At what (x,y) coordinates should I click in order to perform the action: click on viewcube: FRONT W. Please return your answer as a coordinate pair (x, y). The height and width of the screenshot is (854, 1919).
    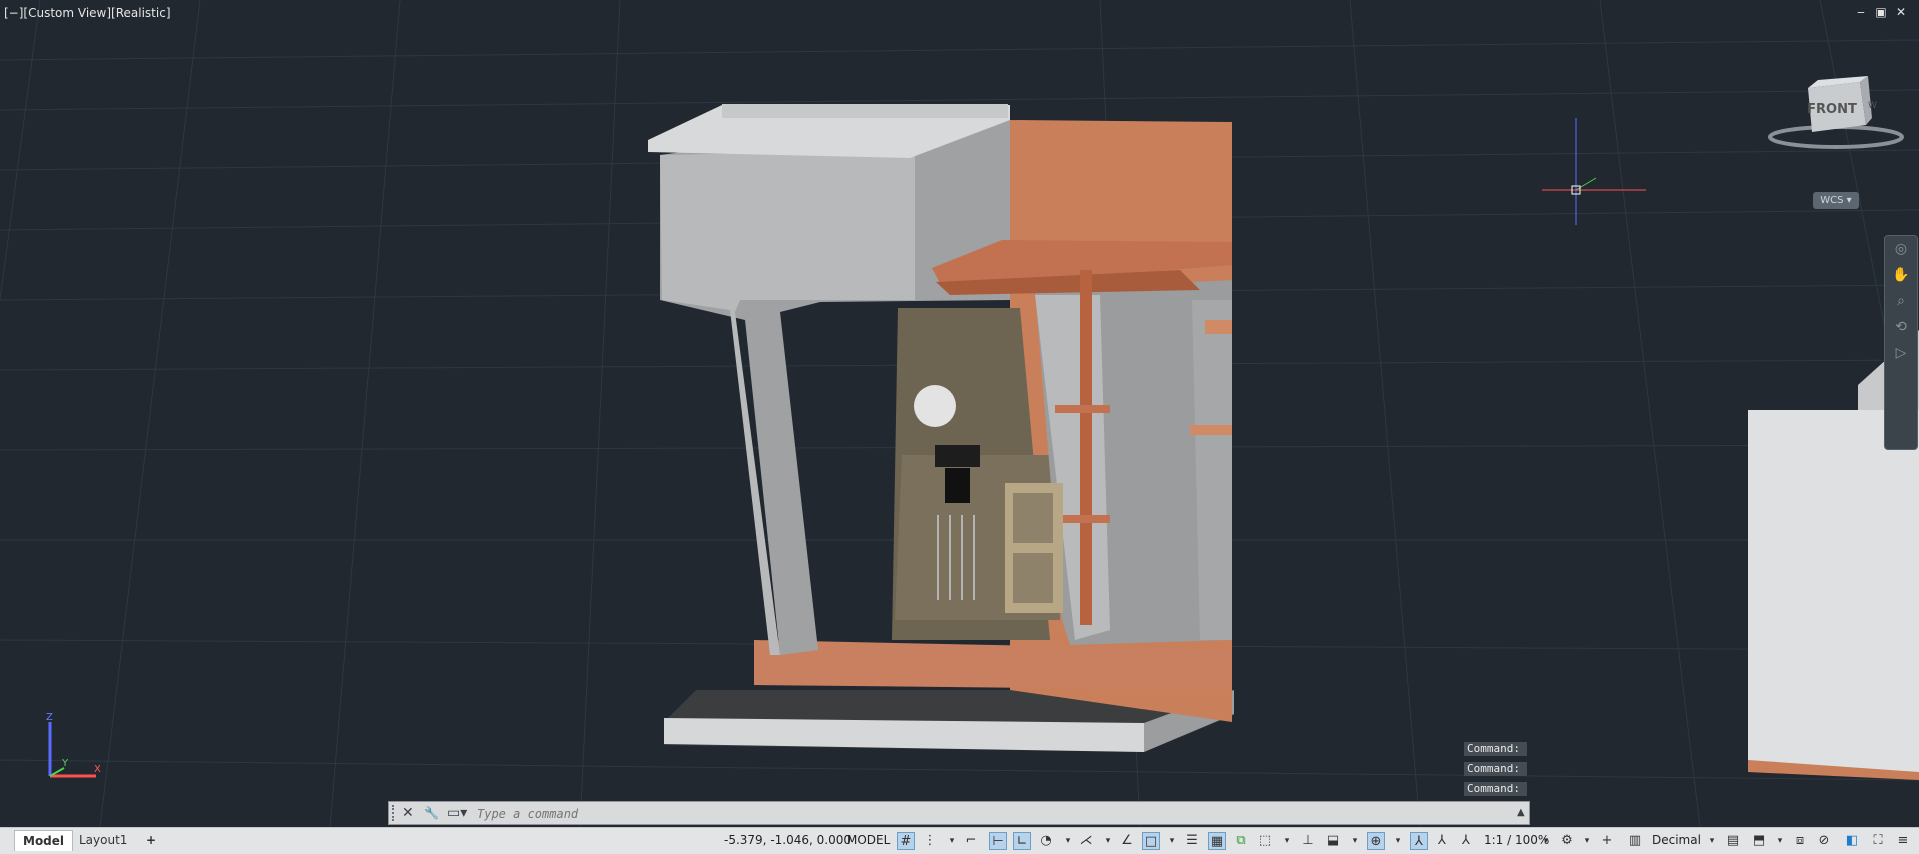
    Looking at the image, I should click on (1836, 112).